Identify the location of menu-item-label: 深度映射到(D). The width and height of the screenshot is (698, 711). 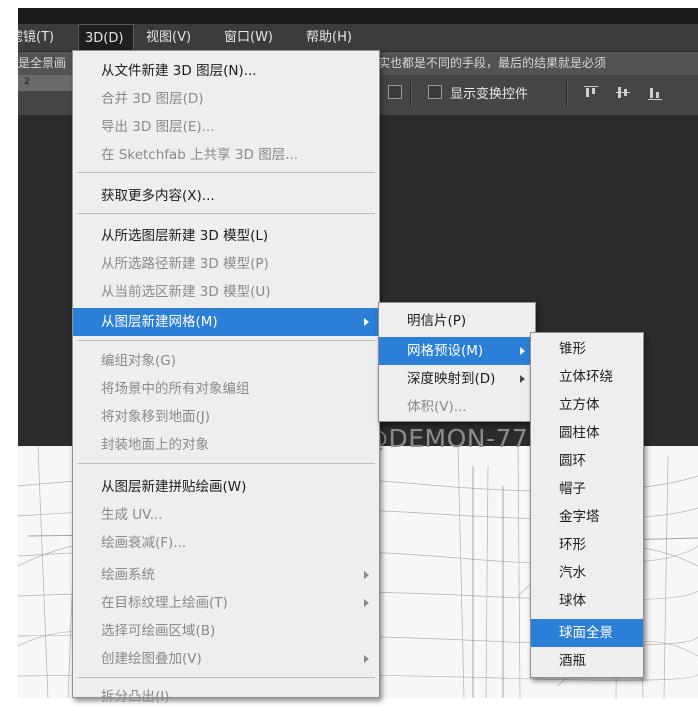
(451, 379).